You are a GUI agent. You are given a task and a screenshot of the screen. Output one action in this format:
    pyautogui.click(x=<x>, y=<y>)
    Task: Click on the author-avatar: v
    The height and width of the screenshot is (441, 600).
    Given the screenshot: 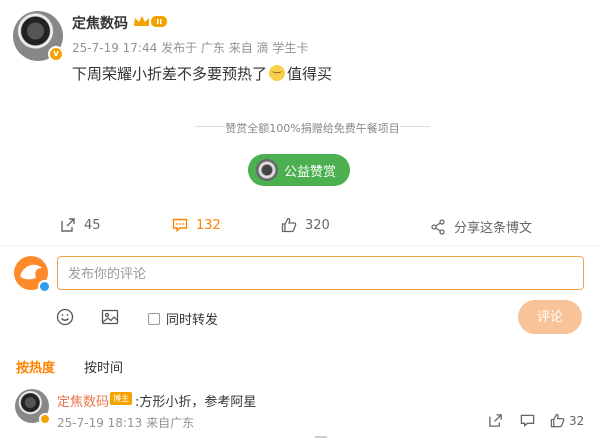 What is the action you would take?
    pyautogui.click(x=38, y=36)
    